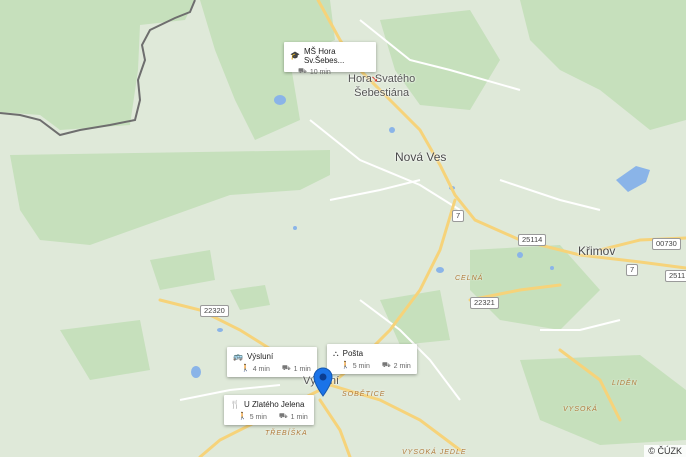  Describe the element at coordinates (364, 394) in the screenshot. I see `locality-sobetice: SOBĚTICE` at that location.